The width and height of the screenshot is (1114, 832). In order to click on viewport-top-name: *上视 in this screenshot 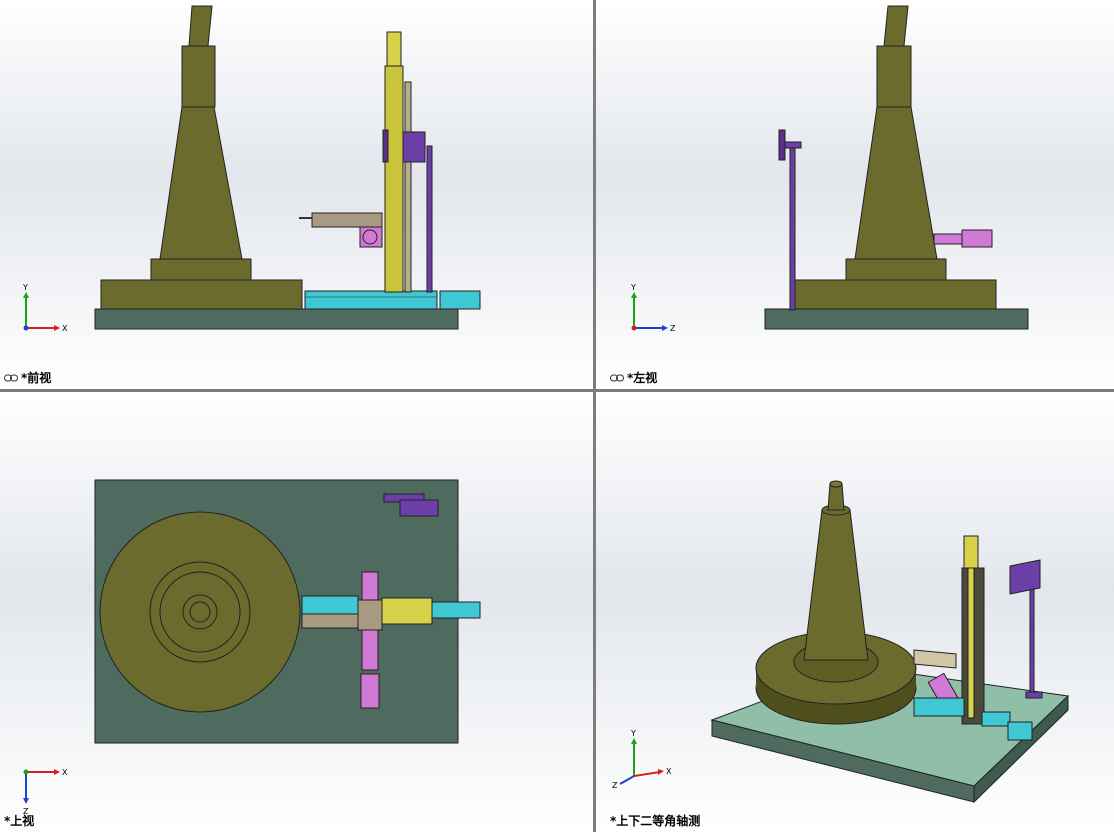, I will do `click(19, 821)`.